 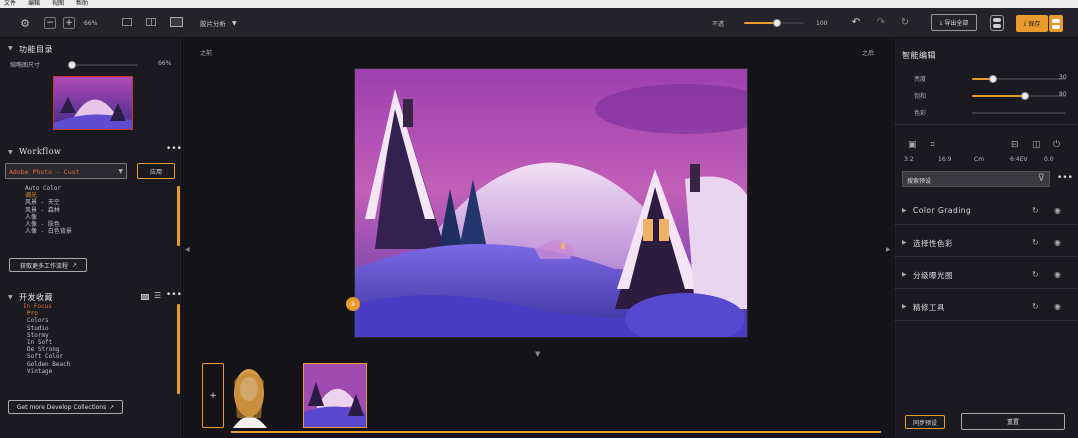 What do you see at coordinates (46, 356) in the screenshot?
I see `collection-item: Soft Color` at bounding box center [46, 356].